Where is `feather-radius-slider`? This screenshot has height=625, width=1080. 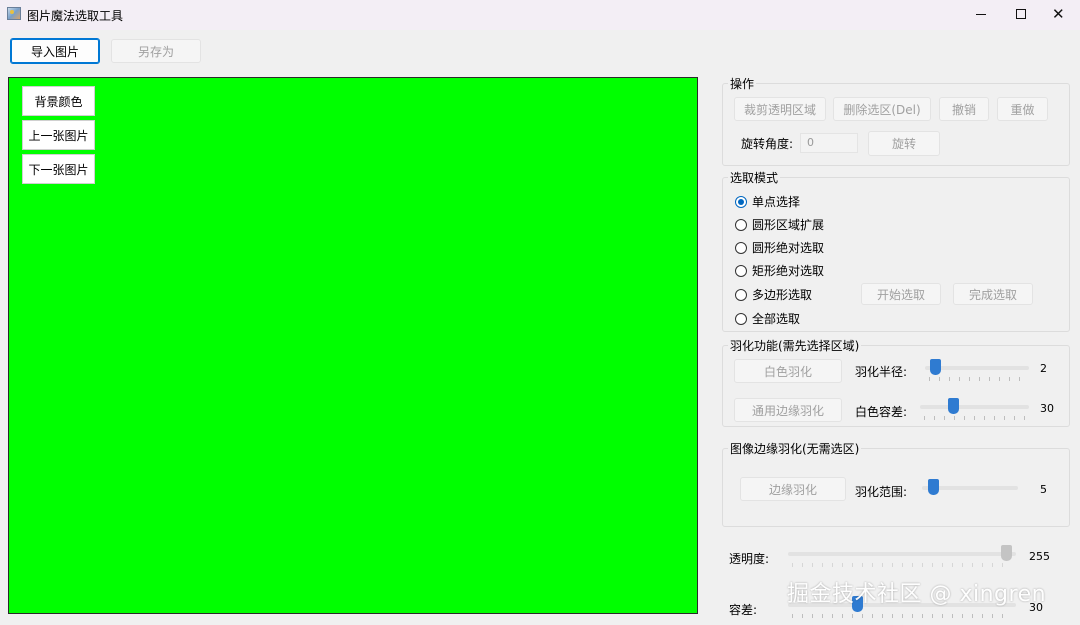 feather-radius-slider is located at coordinates (977, 370).